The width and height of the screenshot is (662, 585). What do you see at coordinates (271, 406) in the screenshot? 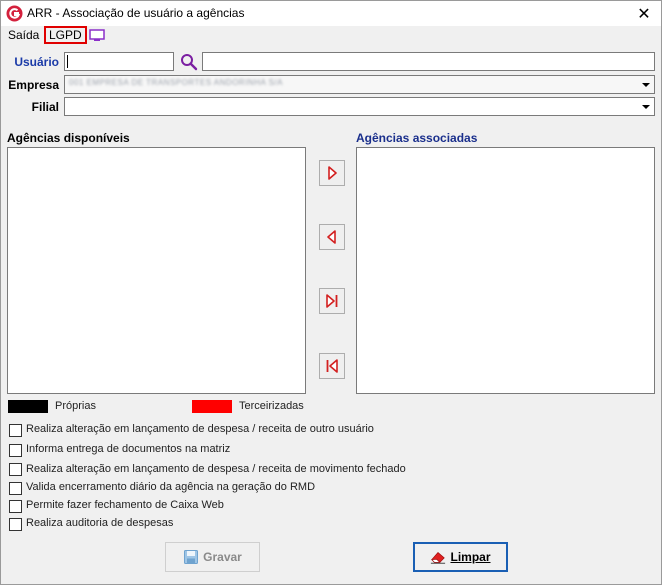
I see `legend-label-third: Terceirizadas` at bounding box center [271, 406].